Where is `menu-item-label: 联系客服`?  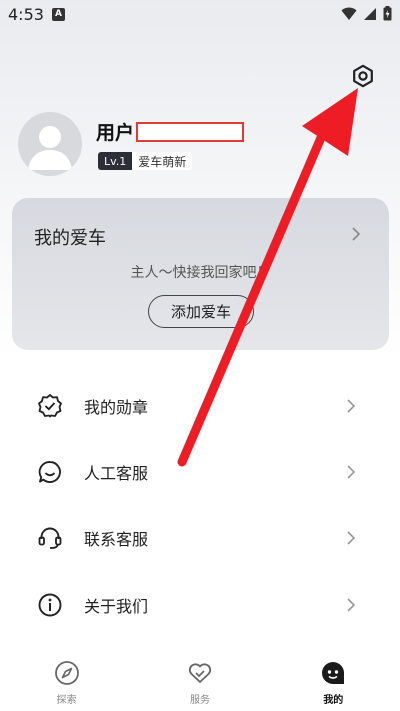
menu-item-label: 联系客服 is located at coordinates (116, 539).